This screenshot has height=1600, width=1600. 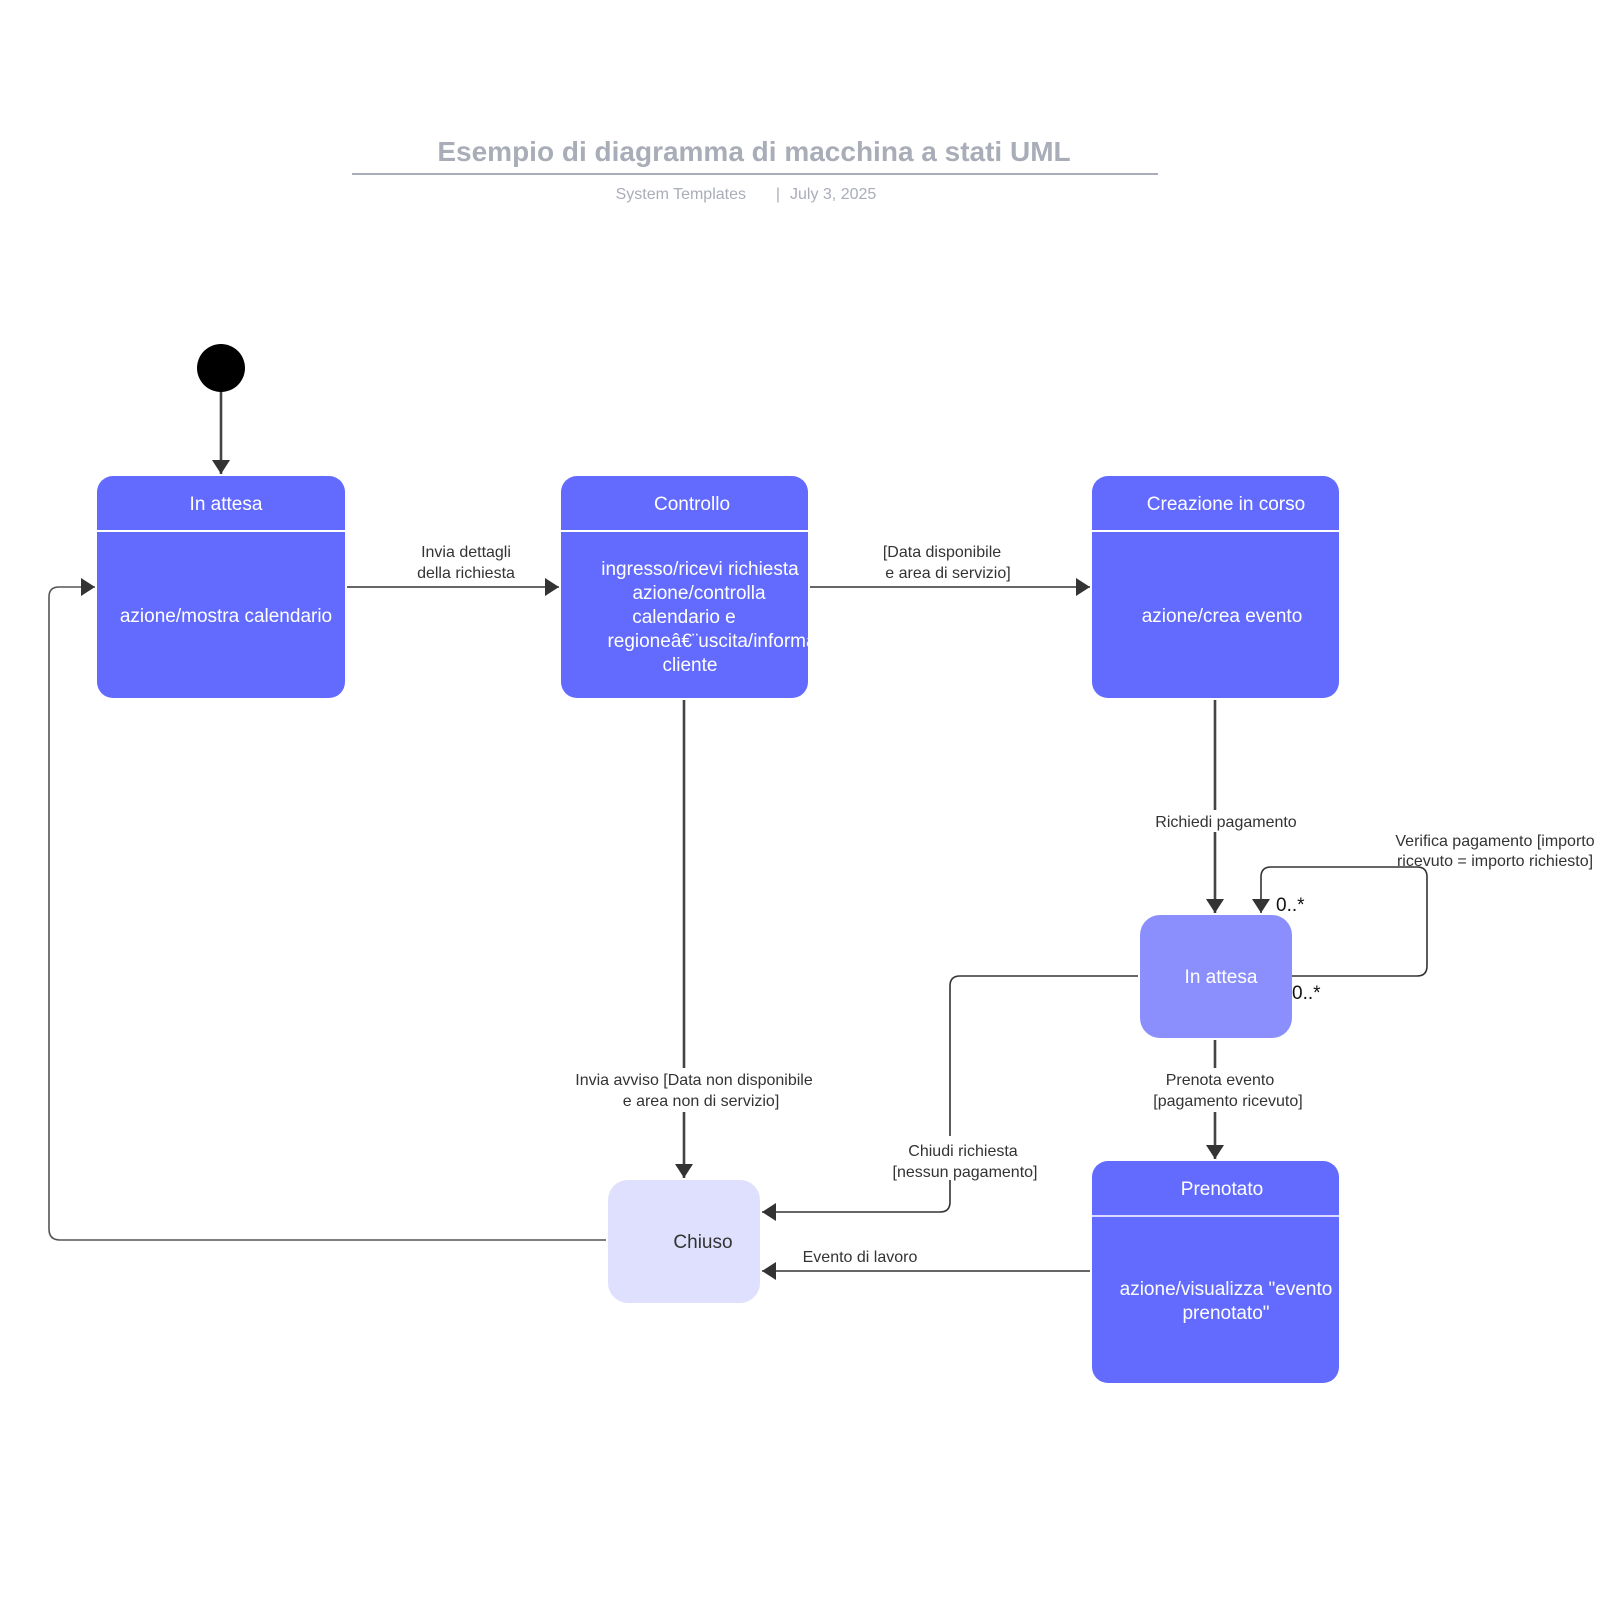 What do you see at coordinates (692, 504) in the screenshot?
I see `state-check-title: Controllo` at bounding box center [692, 504].